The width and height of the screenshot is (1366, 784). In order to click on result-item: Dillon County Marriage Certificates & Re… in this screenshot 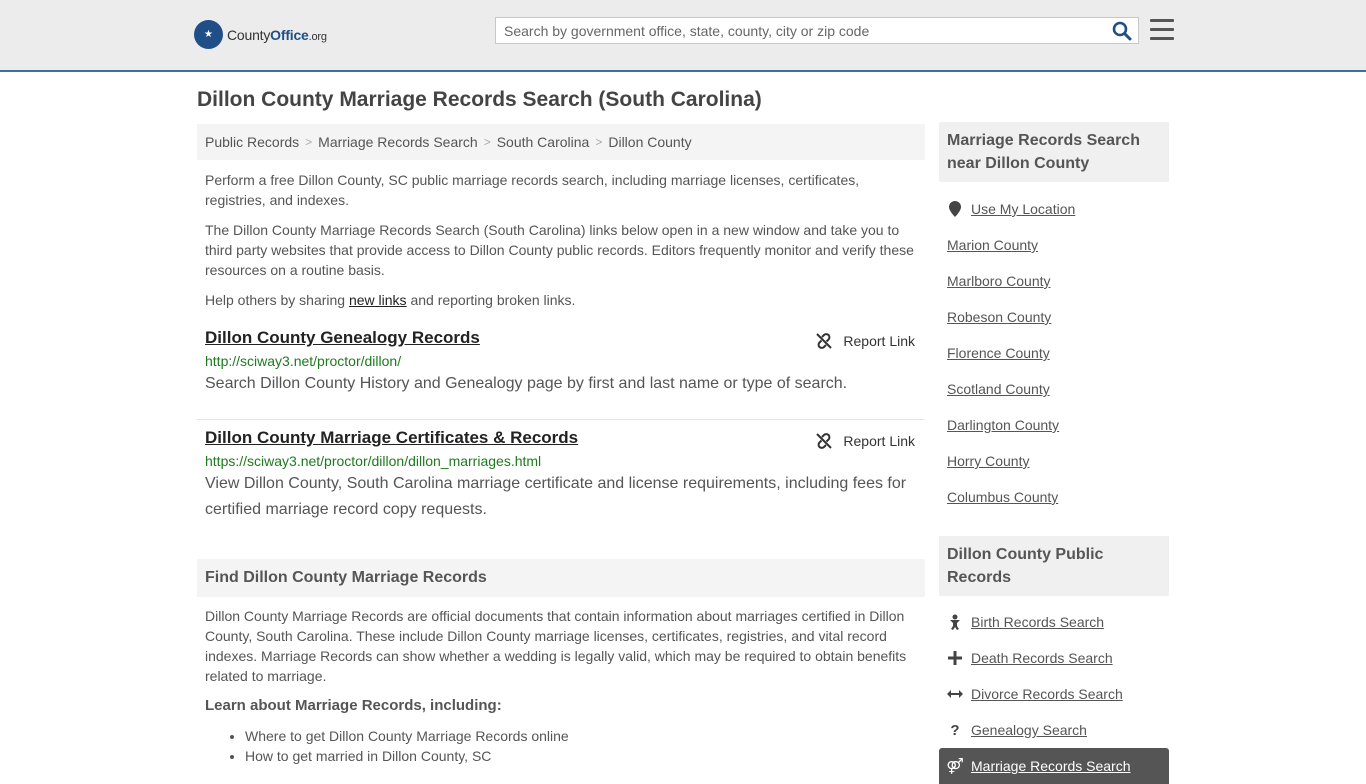, I will do `click(561, 471)`.